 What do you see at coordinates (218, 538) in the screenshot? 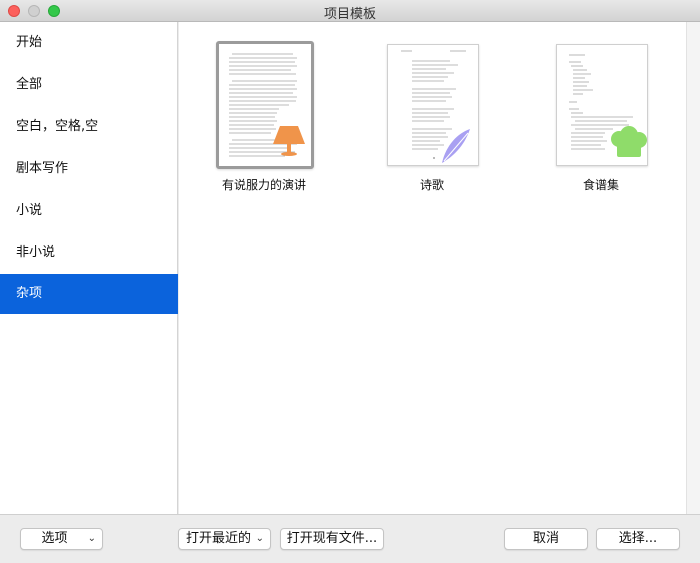
I see `open-recent-button-label: 打开最近的` at bounding box center [218, 538].